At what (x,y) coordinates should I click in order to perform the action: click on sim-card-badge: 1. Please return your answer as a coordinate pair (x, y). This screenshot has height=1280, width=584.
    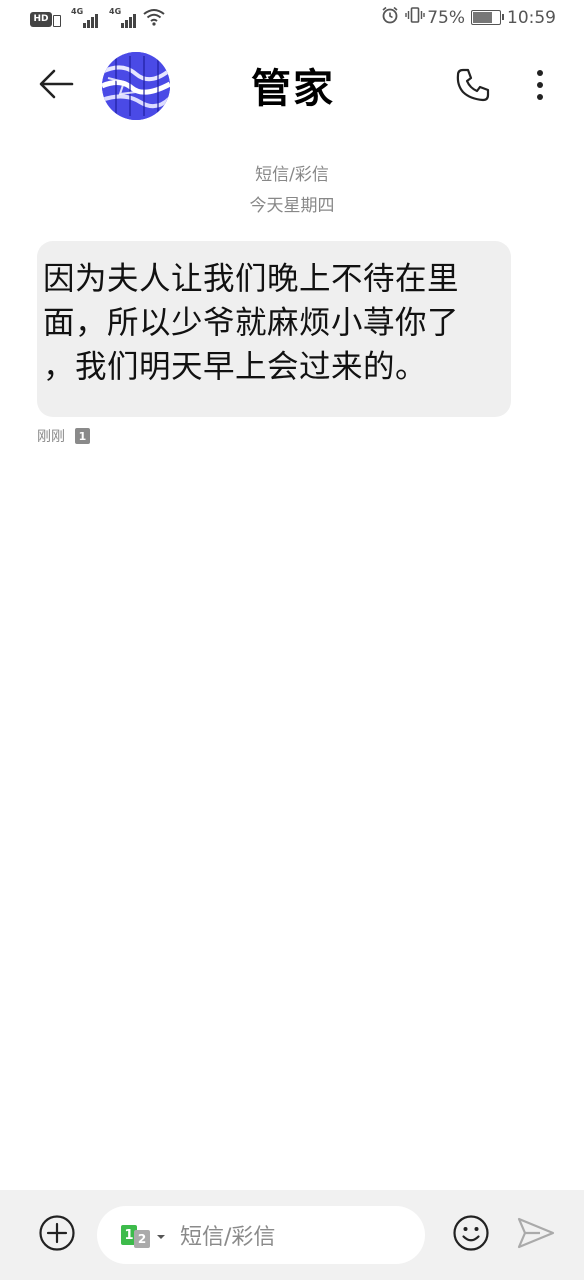
    Looking at the image, I should click on (82, 436).